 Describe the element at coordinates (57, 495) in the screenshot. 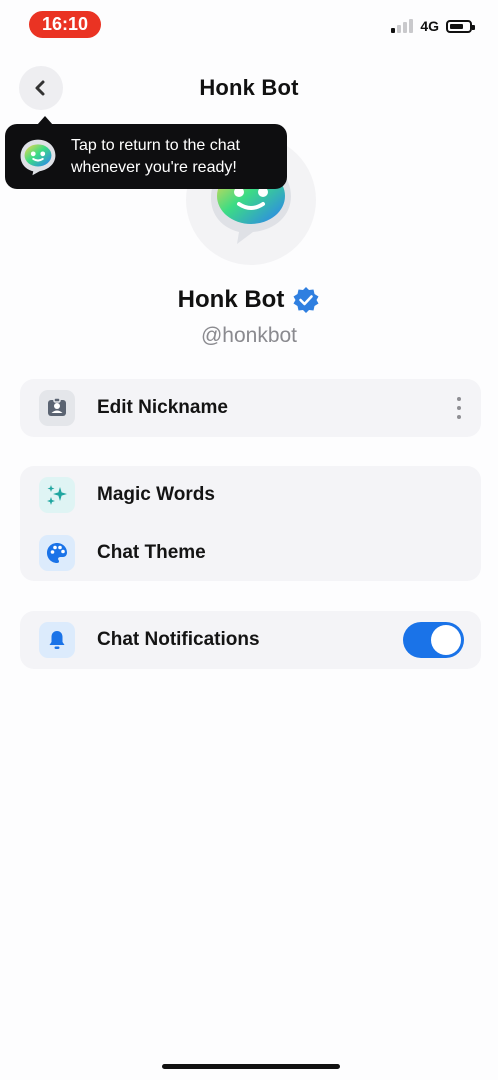

I see `sparkles-icon` at that location.